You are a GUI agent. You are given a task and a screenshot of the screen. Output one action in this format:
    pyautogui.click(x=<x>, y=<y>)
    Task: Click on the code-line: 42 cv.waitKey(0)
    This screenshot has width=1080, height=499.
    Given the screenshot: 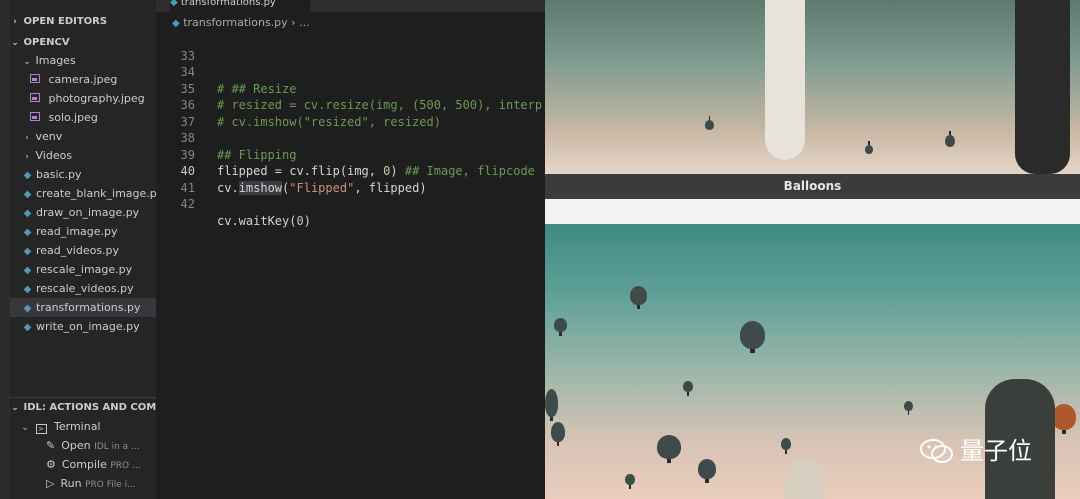 What is the action you would take?
    pyautogui.click(x=350, y=204)
    